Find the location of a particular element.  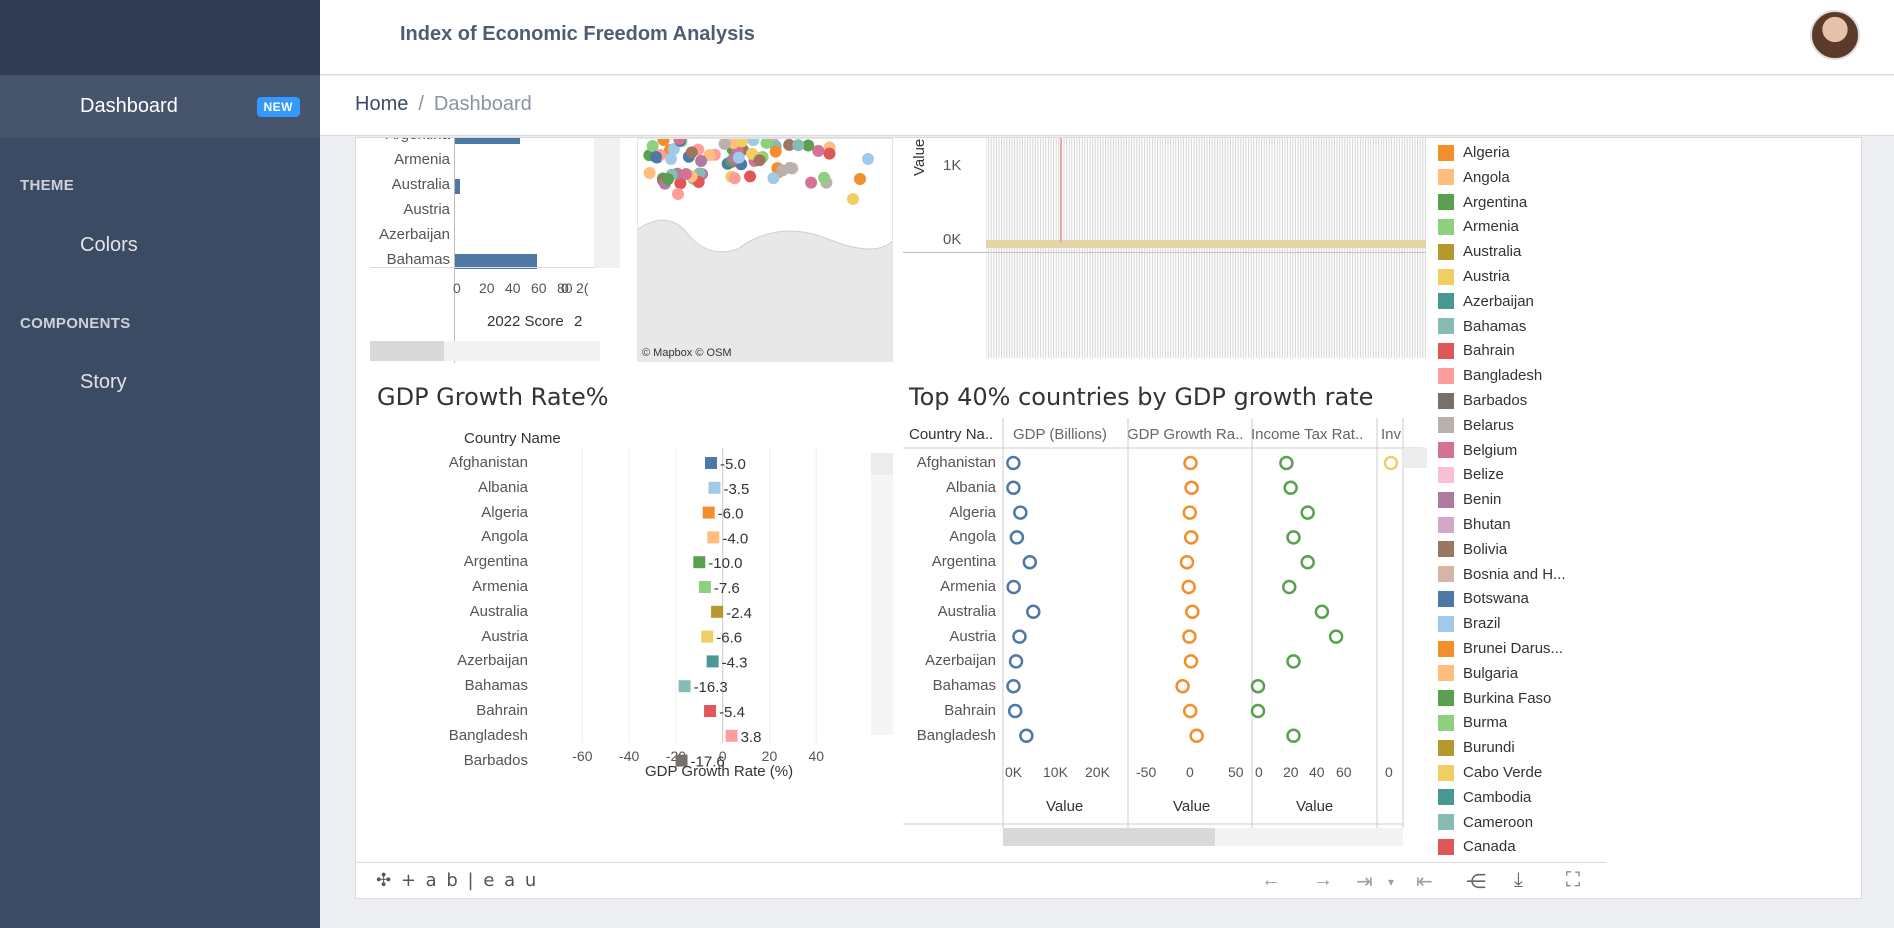

top40-vscroll is located at coordinates (1415, 458).